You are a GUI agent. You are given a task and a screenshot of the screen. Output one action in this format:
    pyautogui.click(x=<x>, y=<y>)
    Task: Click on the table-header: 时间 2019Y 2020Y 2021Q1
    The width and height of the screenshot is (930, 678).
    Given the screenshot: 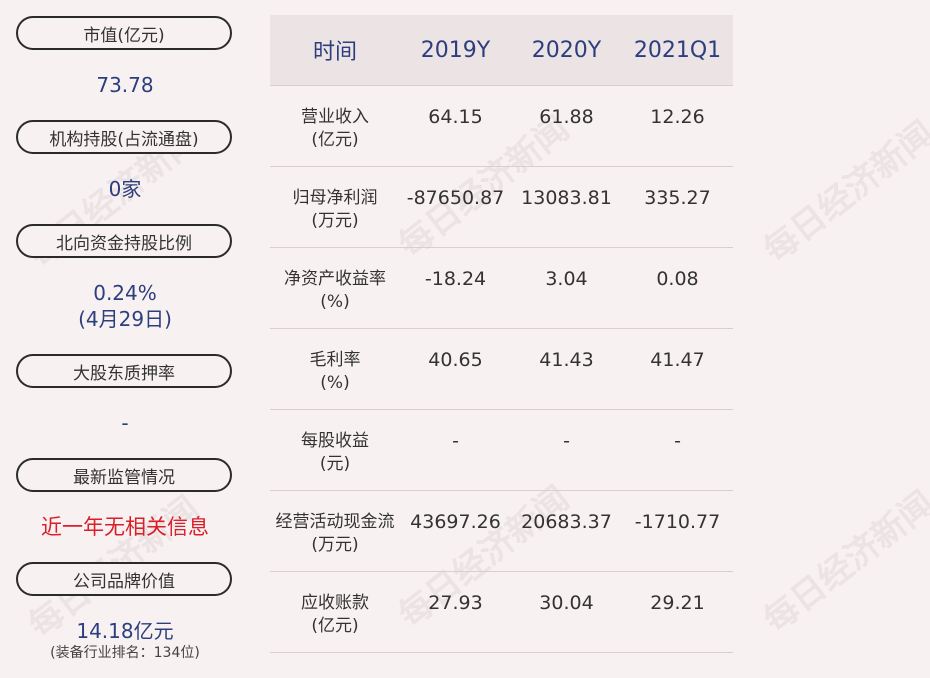 What is the action you would take?
    pyautogui.click(x=501, y=50)
    